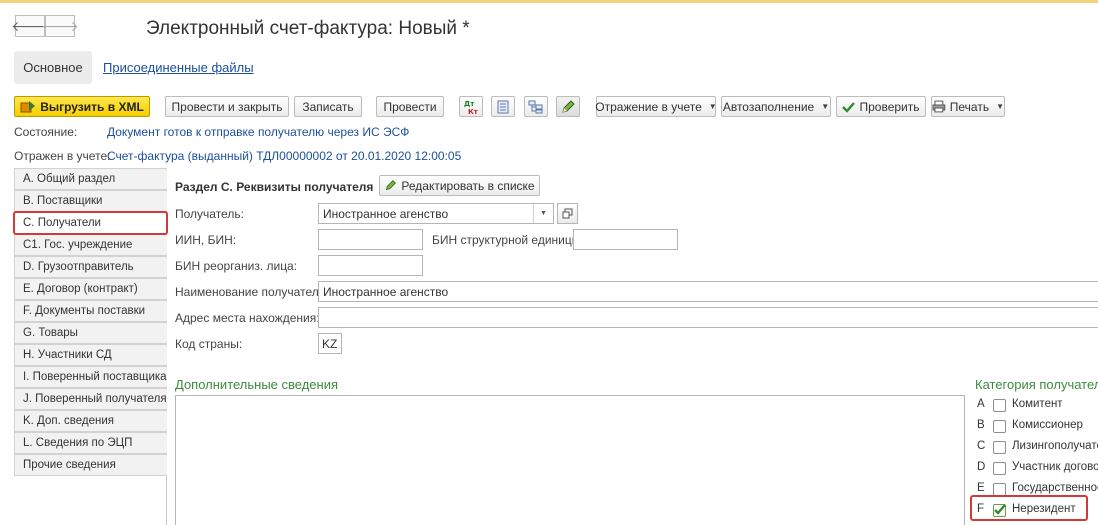 The width and height of the screenshot is (1098, 525). What do you see at coordinates (768, 106) in the screenshot?
I see `autofill-label: Автозаполнение` at bounding box center [768, 106].